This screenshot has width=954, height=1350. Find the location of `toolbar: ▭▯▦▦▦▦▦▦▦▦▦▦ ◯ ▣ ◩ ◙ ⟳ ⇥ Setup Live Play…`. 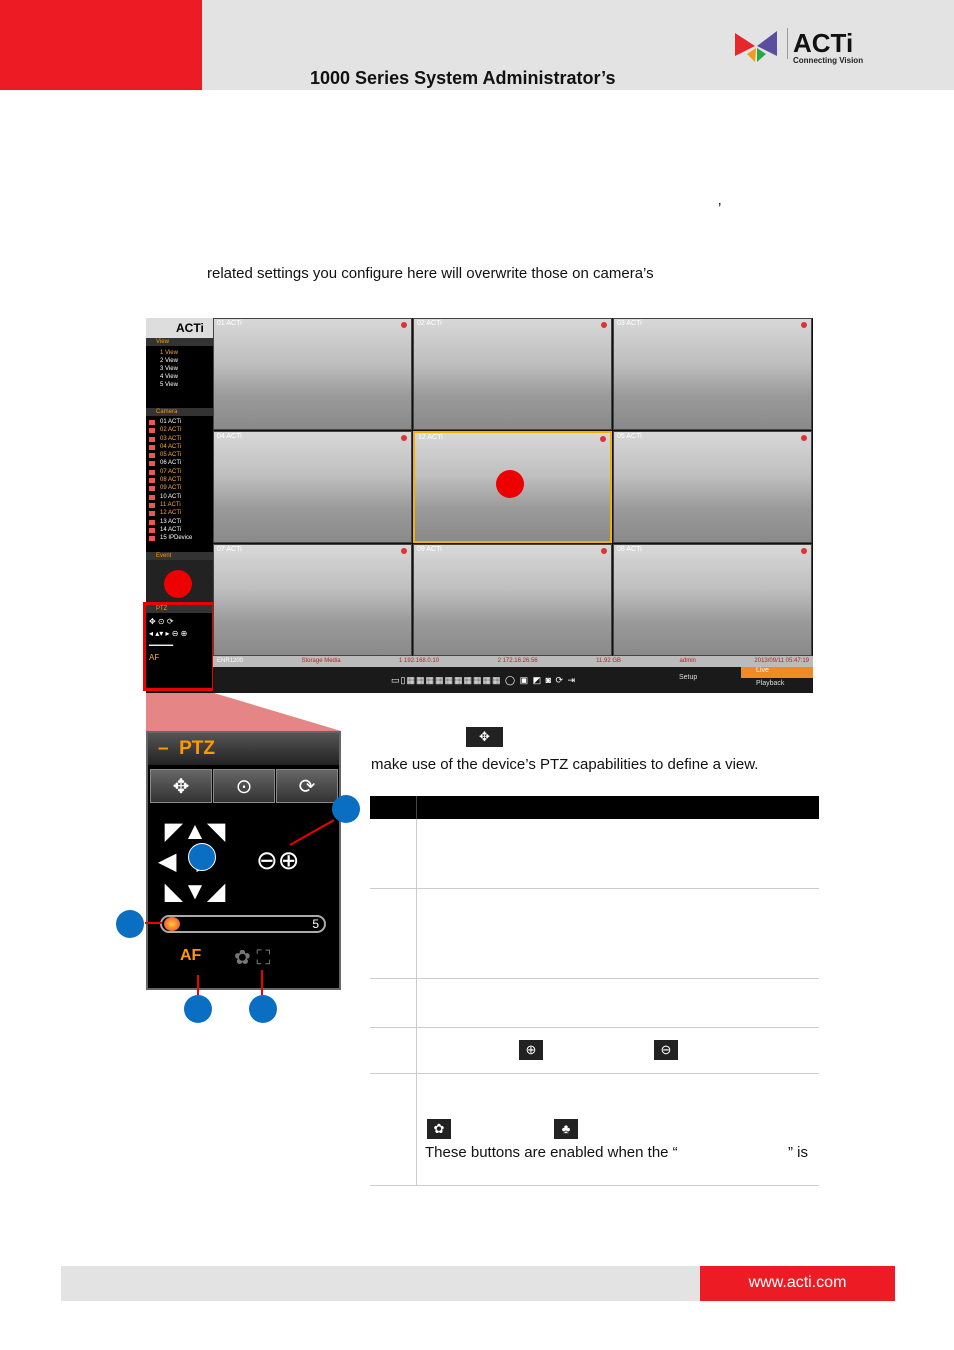

toolbar: ▭▯▦▦▦▦▦▦▦▦▦▦ ◯ ▣ ◩ ◙ ⟳ ⇥ Setup Live Play… is located at coordinates (513, 680).